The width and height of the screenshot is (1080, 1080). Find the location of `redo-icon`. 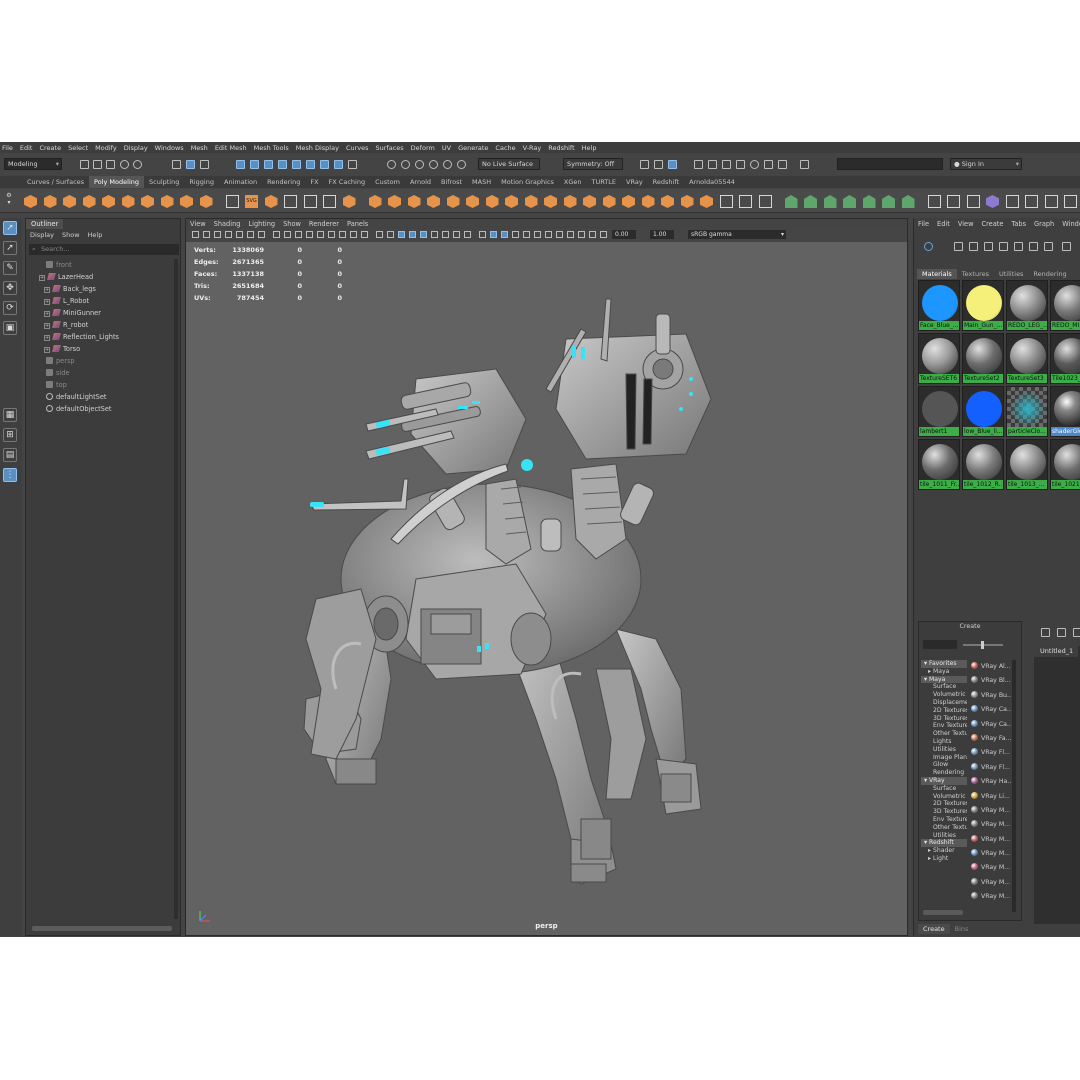

redo-icon is located at coordinates (137, 164).